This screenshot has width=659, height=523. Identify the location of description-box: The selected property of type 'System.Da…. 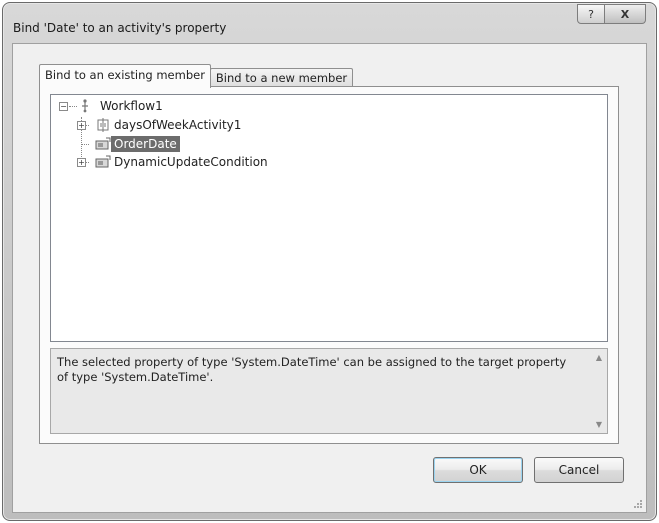
(329, 391).